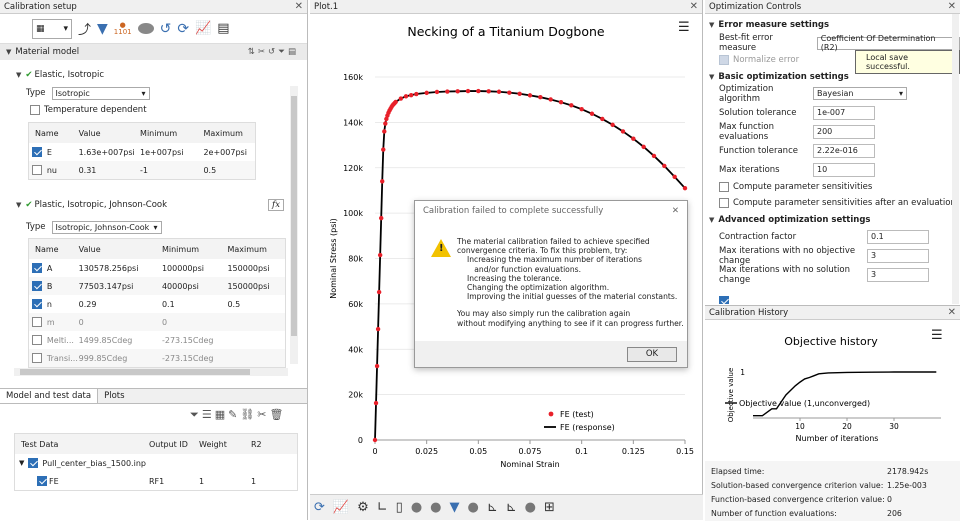 The width and height of the screenshot is (960, 521). What do you see at coordinates (150, 75) in the screenshot?
I see `elastic-header: ▼ ✔ Elastic, Isotropic` at bounding box center [150, 75].